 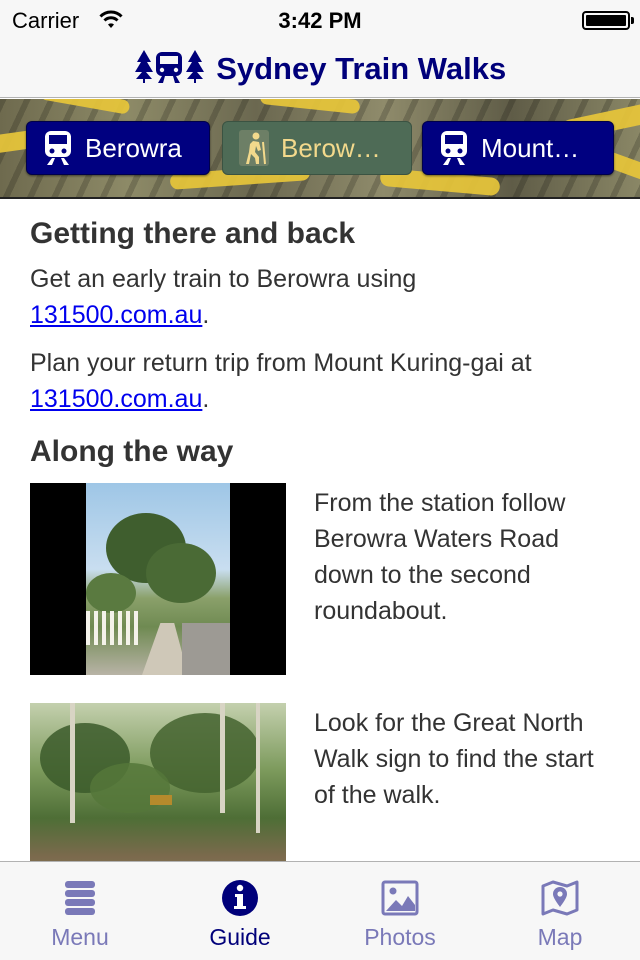 What do you see at coordinates (206, 315) in the screenshot?
I see `outbound-suffix: .` at bounding box center [206, 315].